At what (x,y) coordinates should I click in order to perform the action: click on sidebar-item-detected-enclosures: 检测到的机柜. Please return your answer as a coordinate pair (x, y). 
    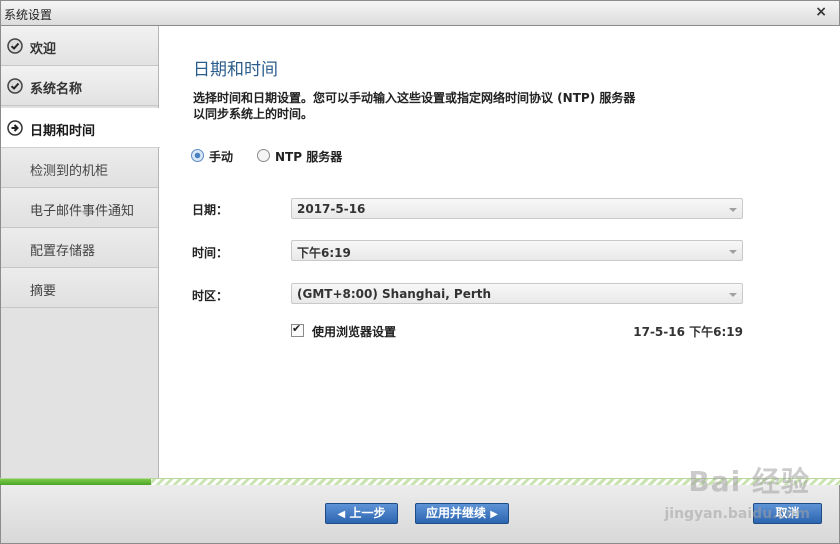
    Looking at the image, I should click on (79, 168).